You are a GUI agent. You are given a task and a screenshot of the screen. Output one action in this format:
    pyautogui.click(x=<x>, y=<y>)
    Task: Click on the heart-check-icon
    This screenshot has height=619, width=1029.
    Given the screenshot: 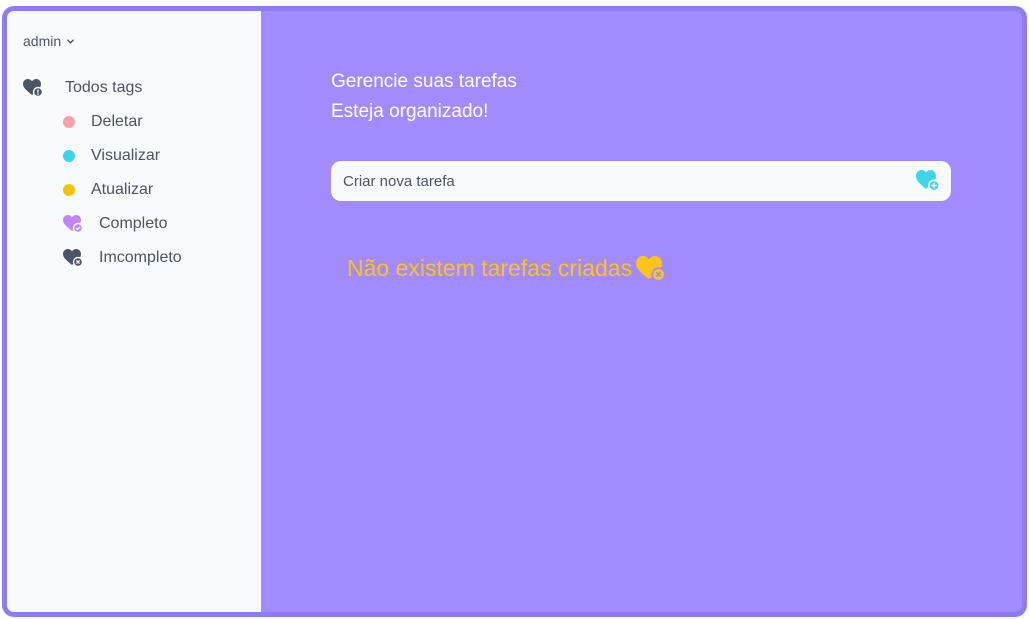 What is the action you would take?
    pyautogui.click(x=73, y=224)
    